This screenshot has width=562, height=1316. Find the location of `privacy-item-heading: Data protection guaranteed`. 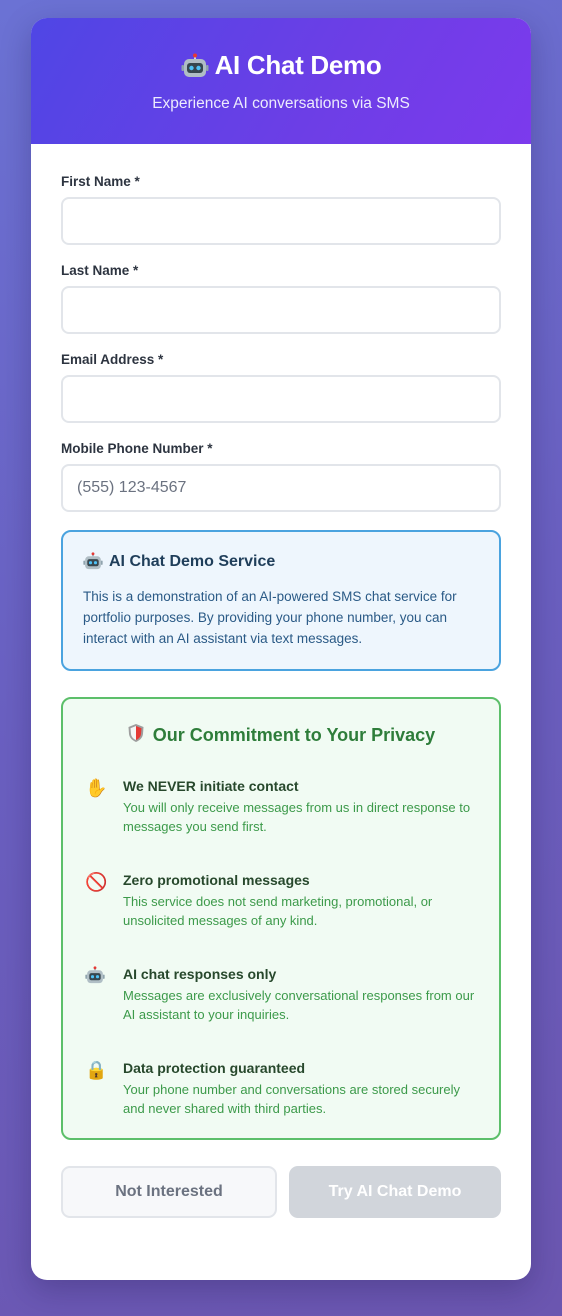

privacy-item-heading: Data protection guaranteed is located at coordinates (214, 1068).